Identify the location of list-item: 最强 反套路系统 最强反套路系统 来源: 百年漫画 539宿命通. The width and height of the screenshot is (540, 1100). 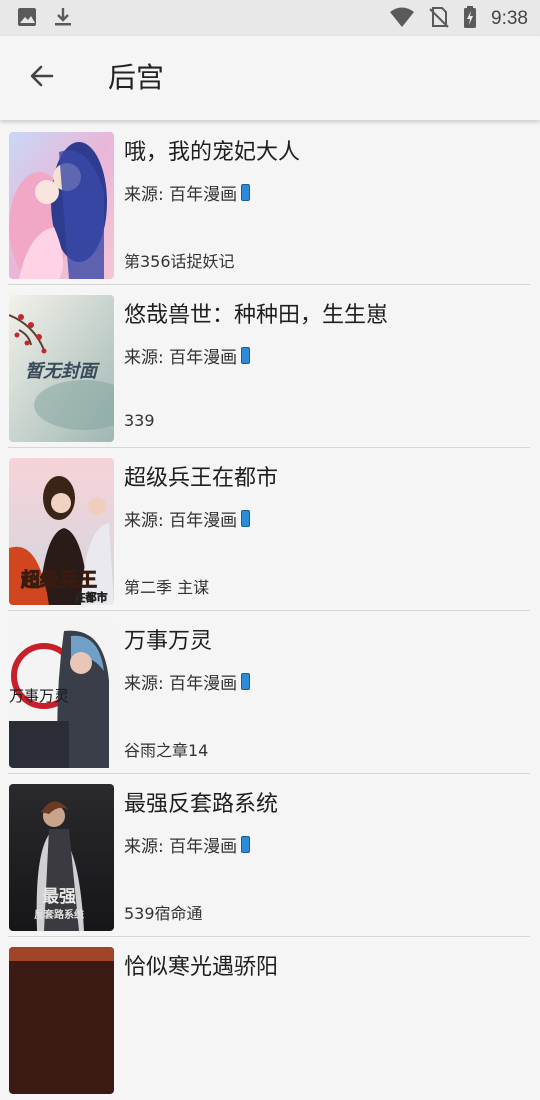
(270, 855).